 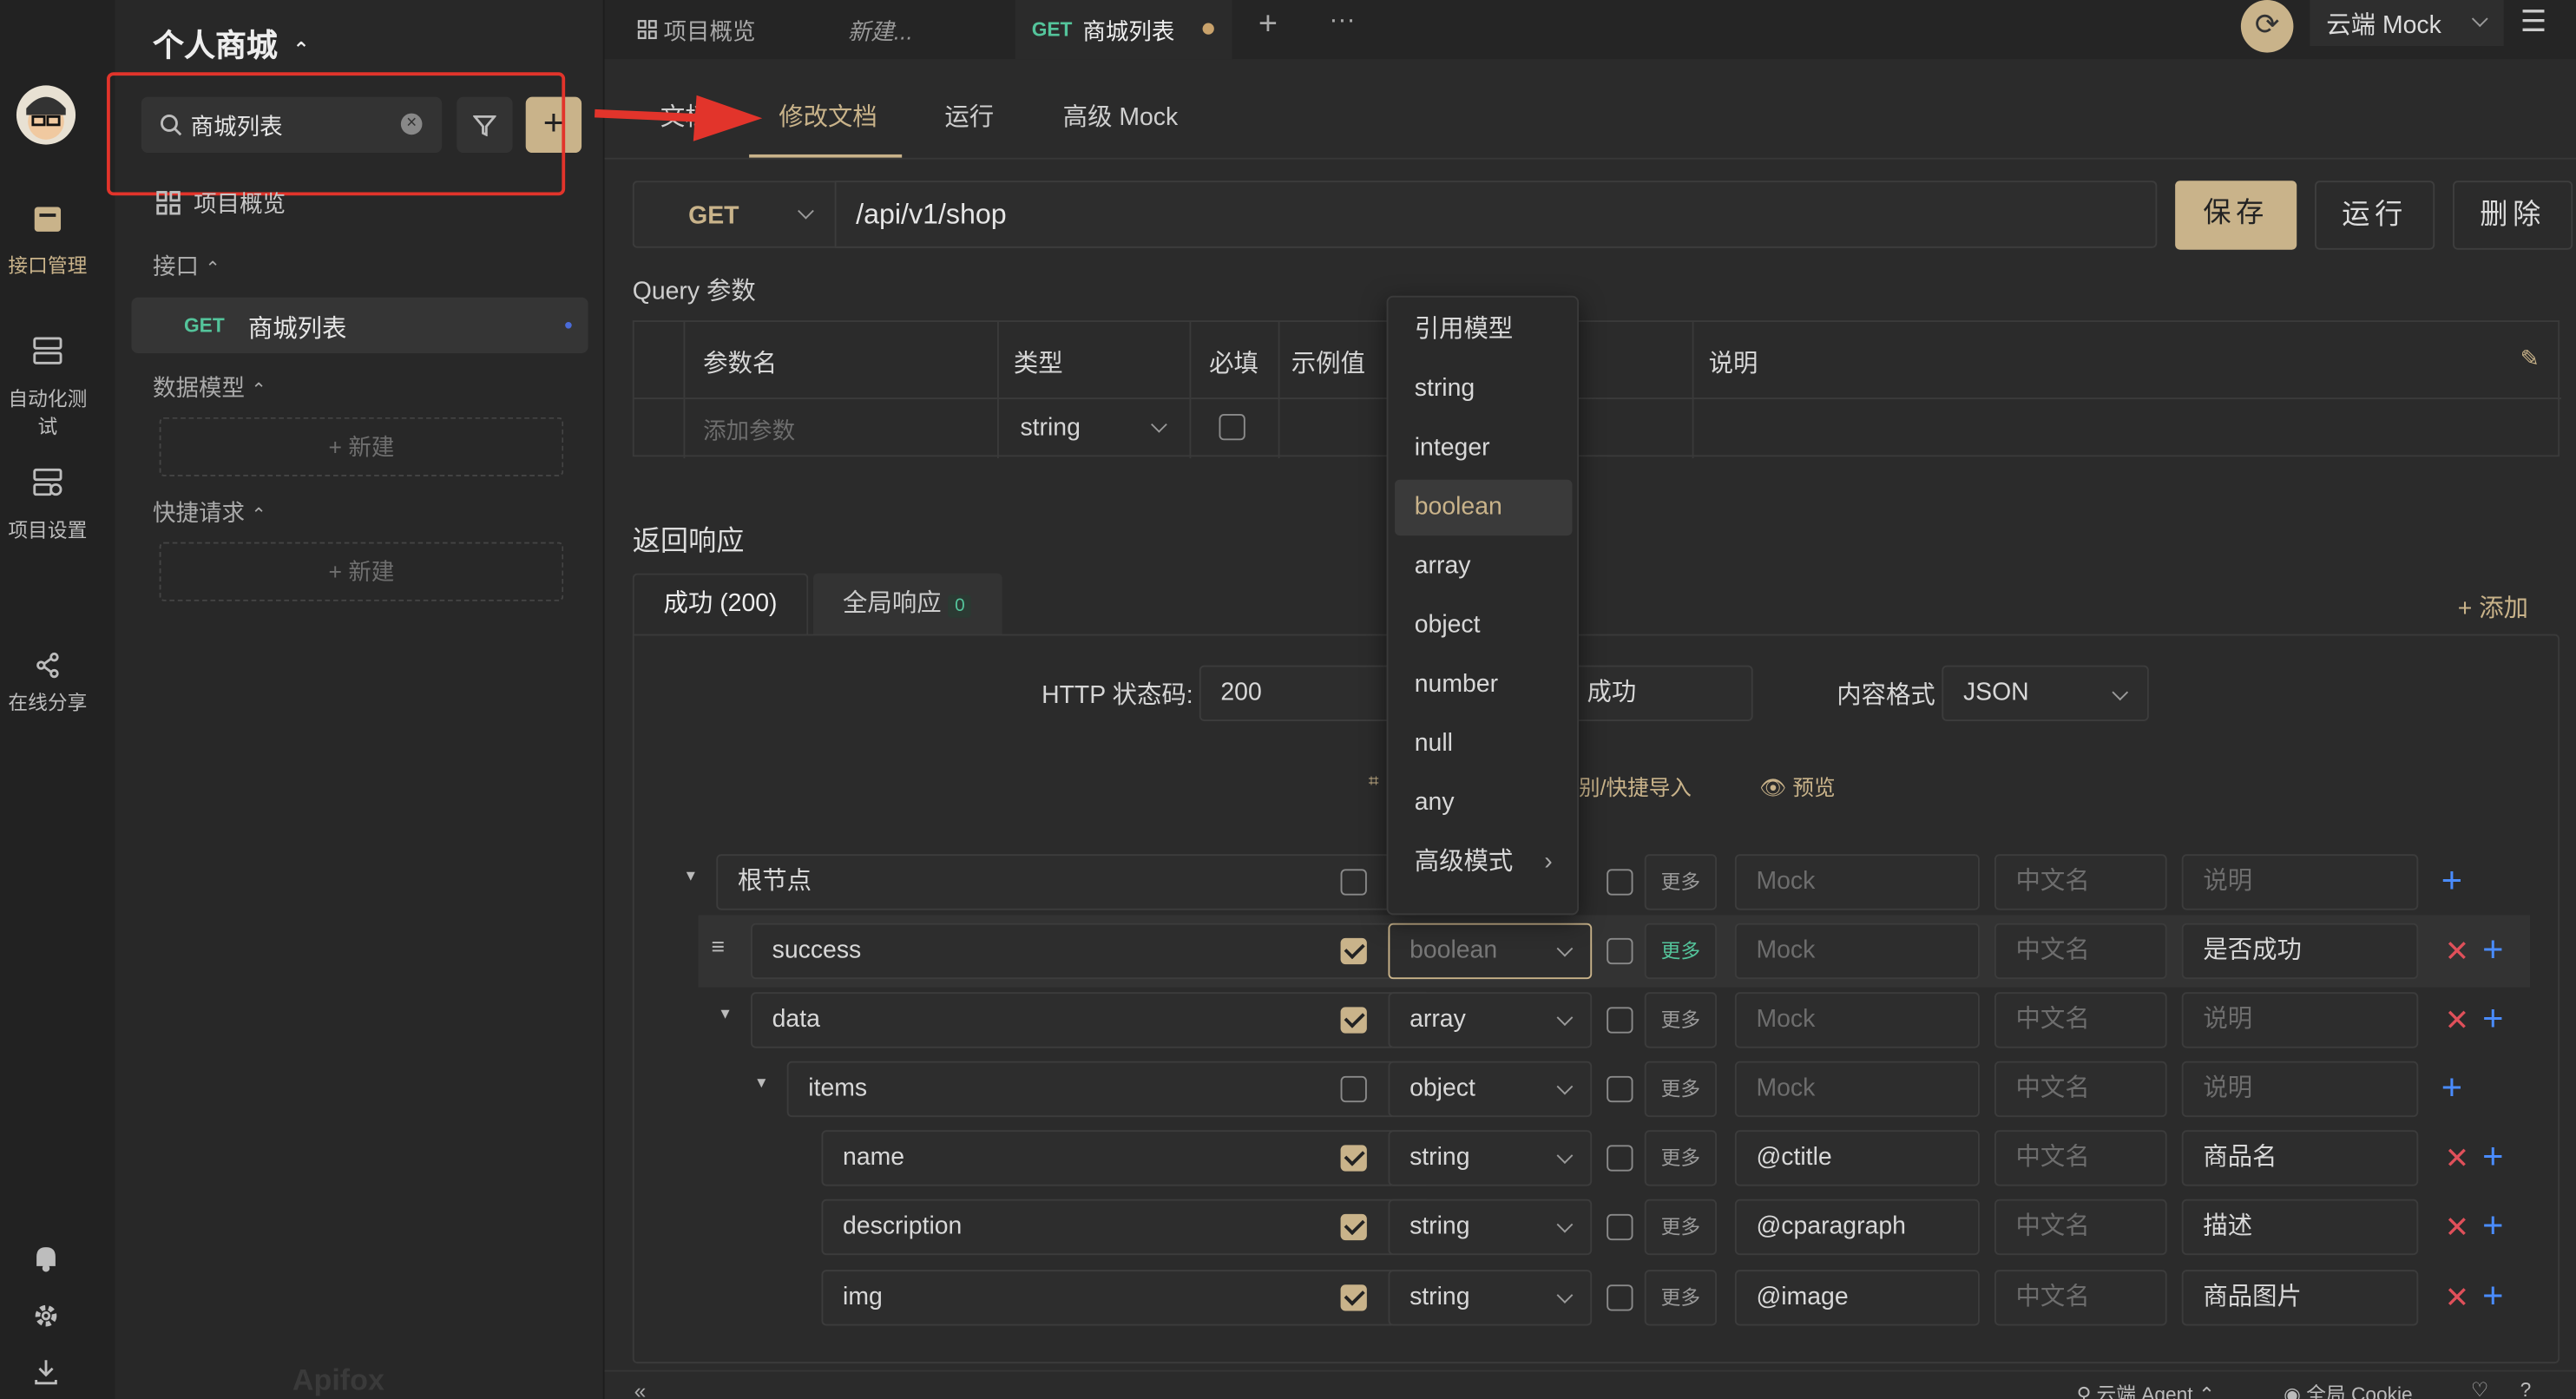 What do you see at coordinates (1797, 786) in the screenshot?
I see `preview-button: 👁 预览` at bounding box center [1797, 786].